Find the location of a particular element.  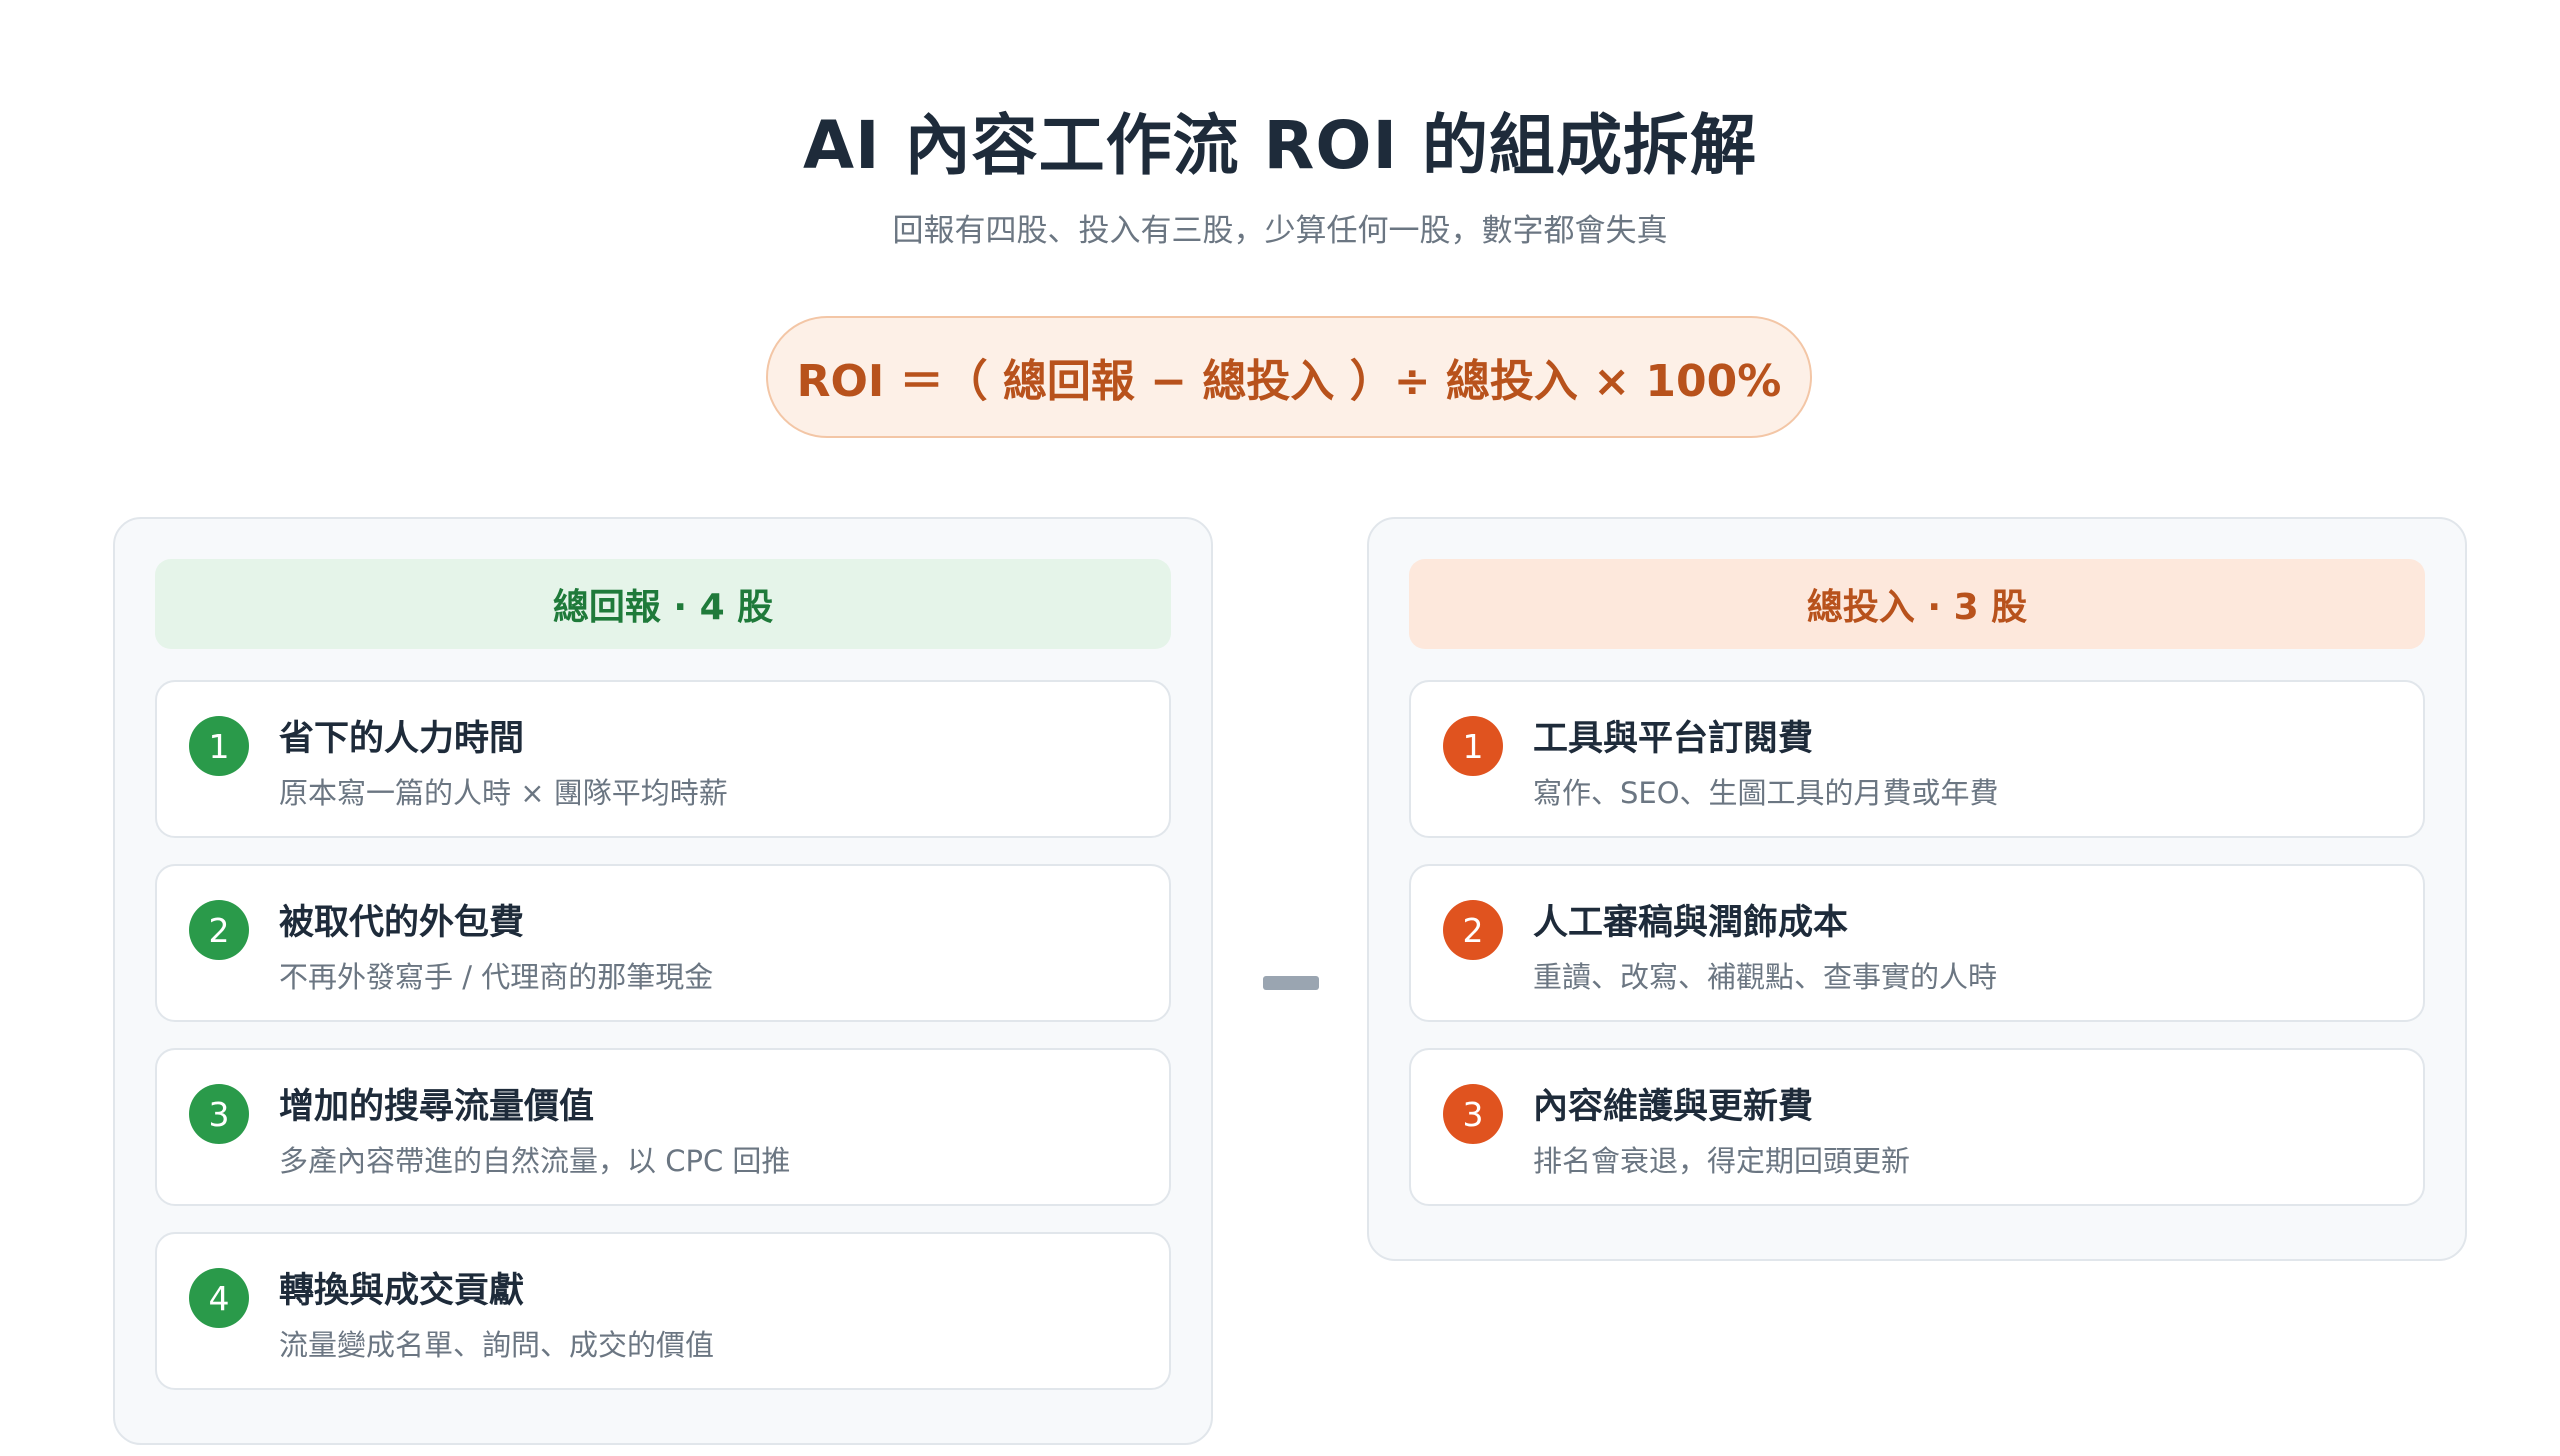

costs-item-3: 3 內容維護與更新費 排名會衰退，得定期回頭更新 is located at coordinates (1917, 1127).